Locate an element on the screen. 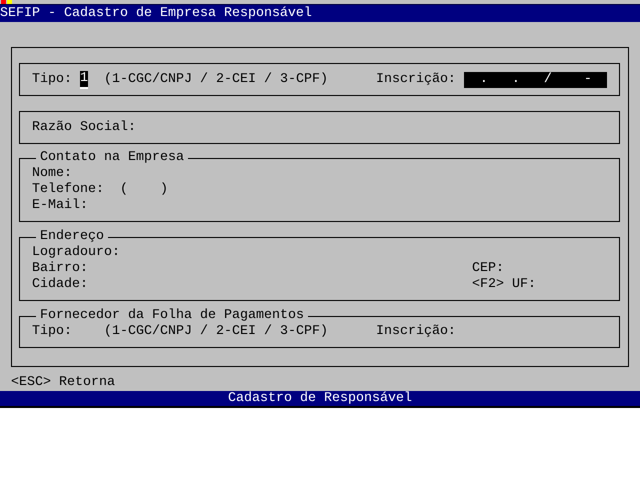 Image resolution: width=640 pixels, height=480 pixels. field-label: Bairro: is located at coordinates (60, 269).